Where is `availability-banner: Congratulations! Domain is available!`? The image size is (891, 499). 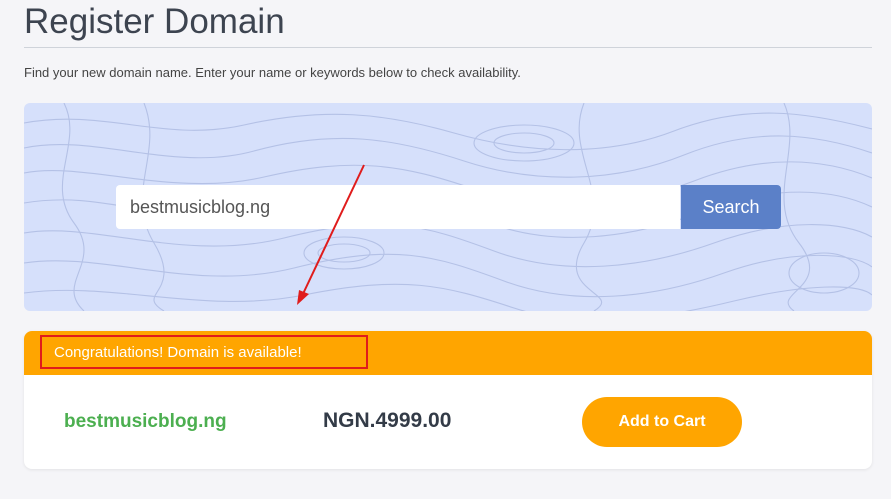 availability-banner: Congratulations! Domain is available! is located at coordinates (448, 353).